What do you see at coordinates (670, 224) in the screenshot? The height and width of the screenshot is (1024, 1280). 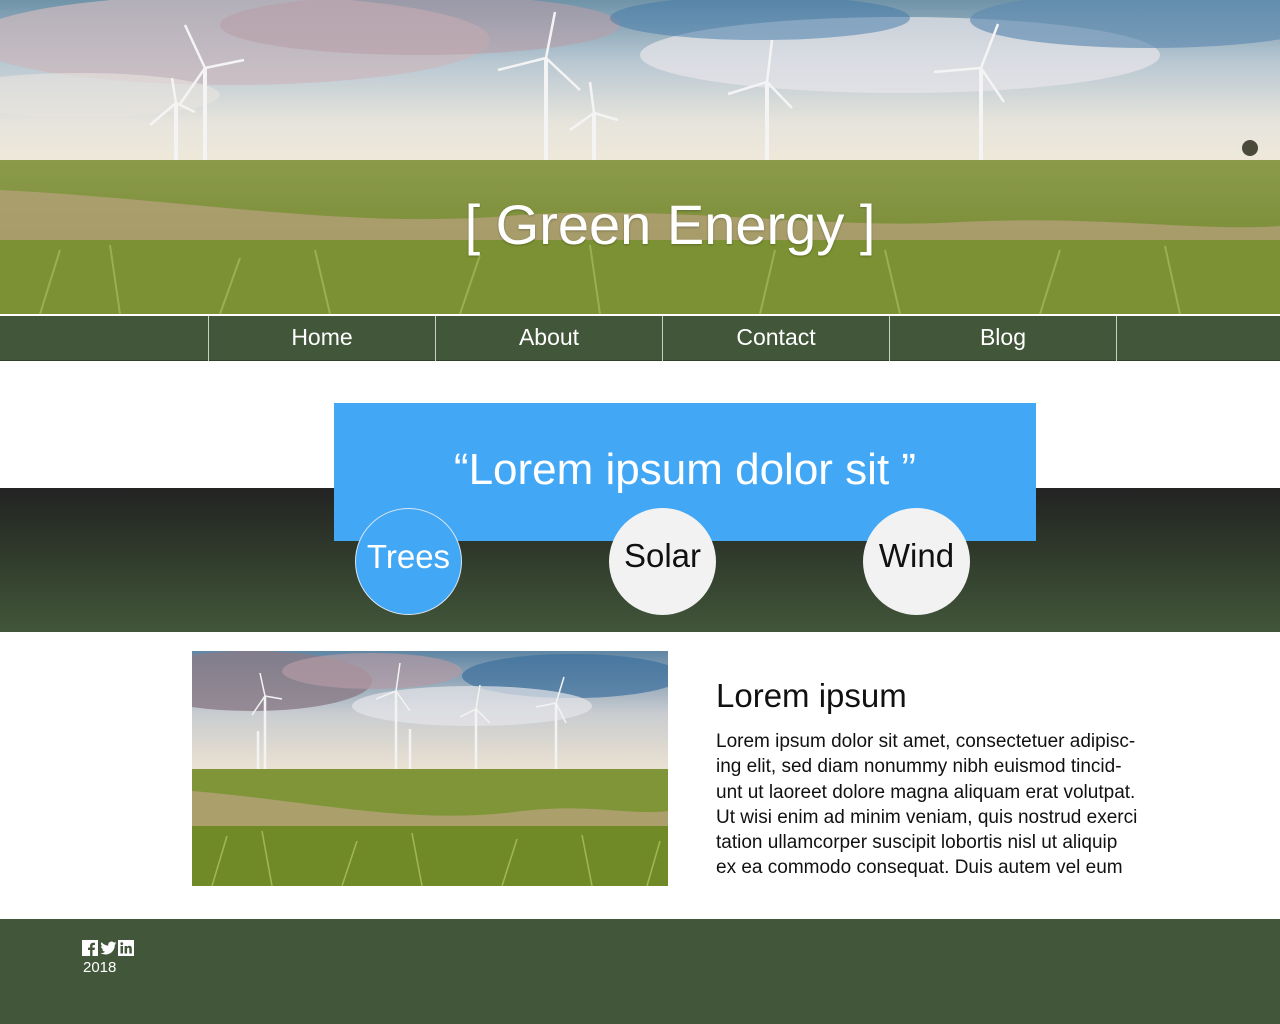 I see `site-title: [ Green Energy ]` at bounding box center [670, 224].